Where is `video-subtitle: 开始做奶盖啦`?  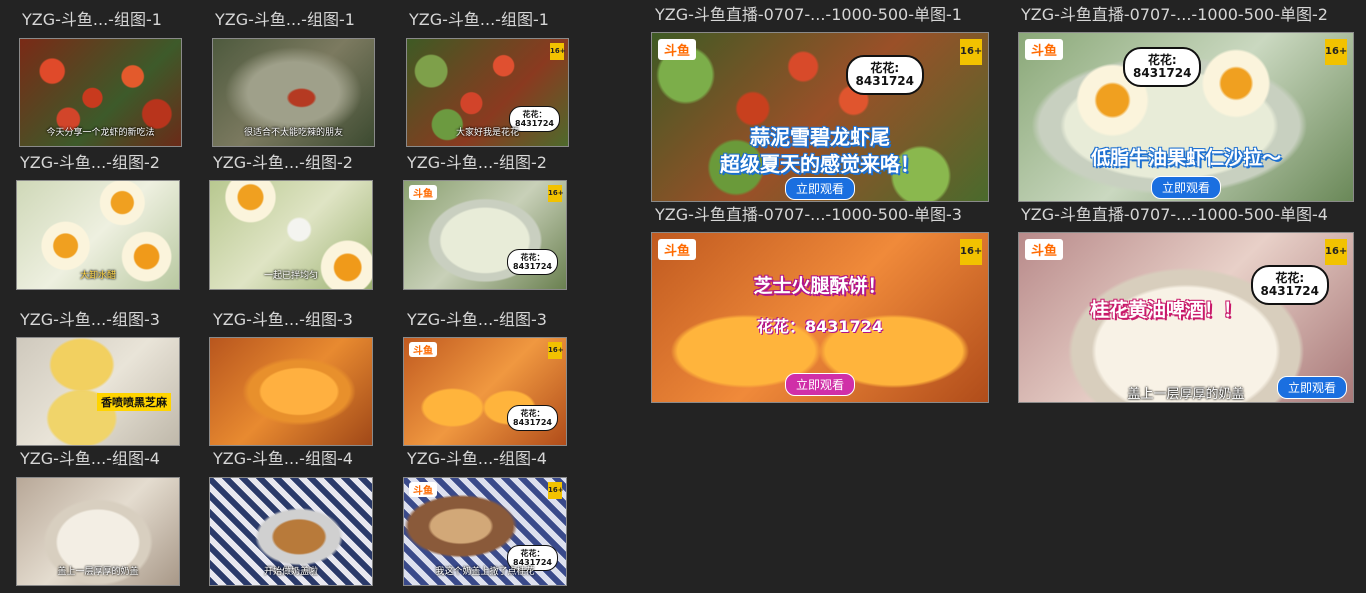
video-subtitle: 开始做奶盖啦 is located at coordinates (290, 572).